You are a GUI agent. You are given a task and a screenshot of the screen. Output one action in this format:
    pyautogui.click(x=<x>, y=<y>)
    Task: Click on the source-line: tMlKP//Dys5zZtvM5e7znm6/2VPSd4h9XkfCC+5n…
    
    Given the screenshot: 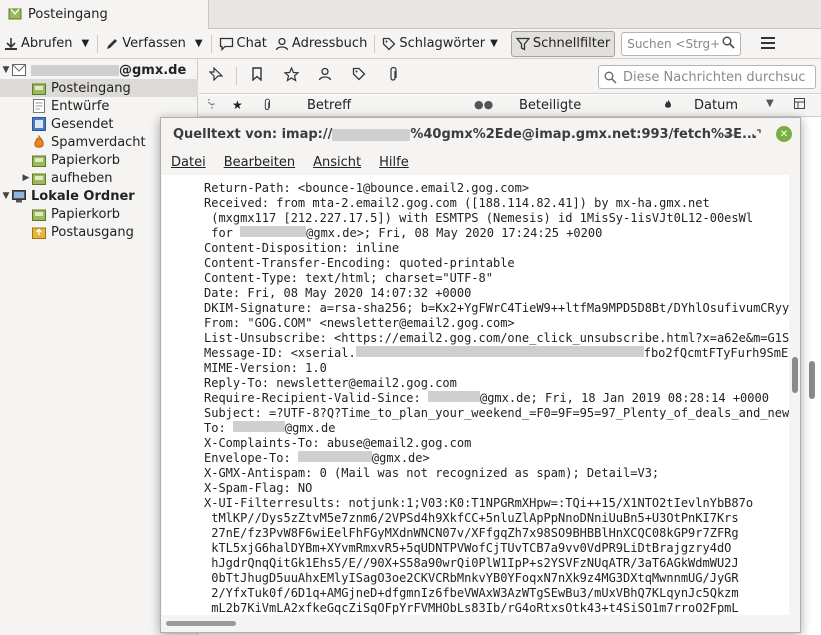 What is the action you would take?
    pyautogui.click(x=471, y=518)
    